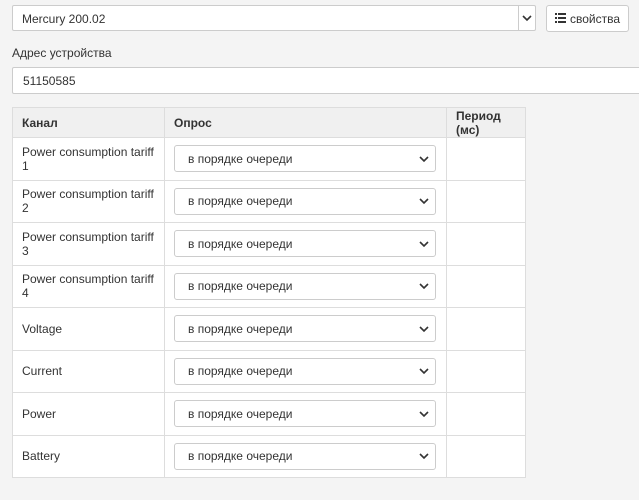 This screenshot has width=639, height=500. I want to click on channel-name: Battery, so click(88, 456).